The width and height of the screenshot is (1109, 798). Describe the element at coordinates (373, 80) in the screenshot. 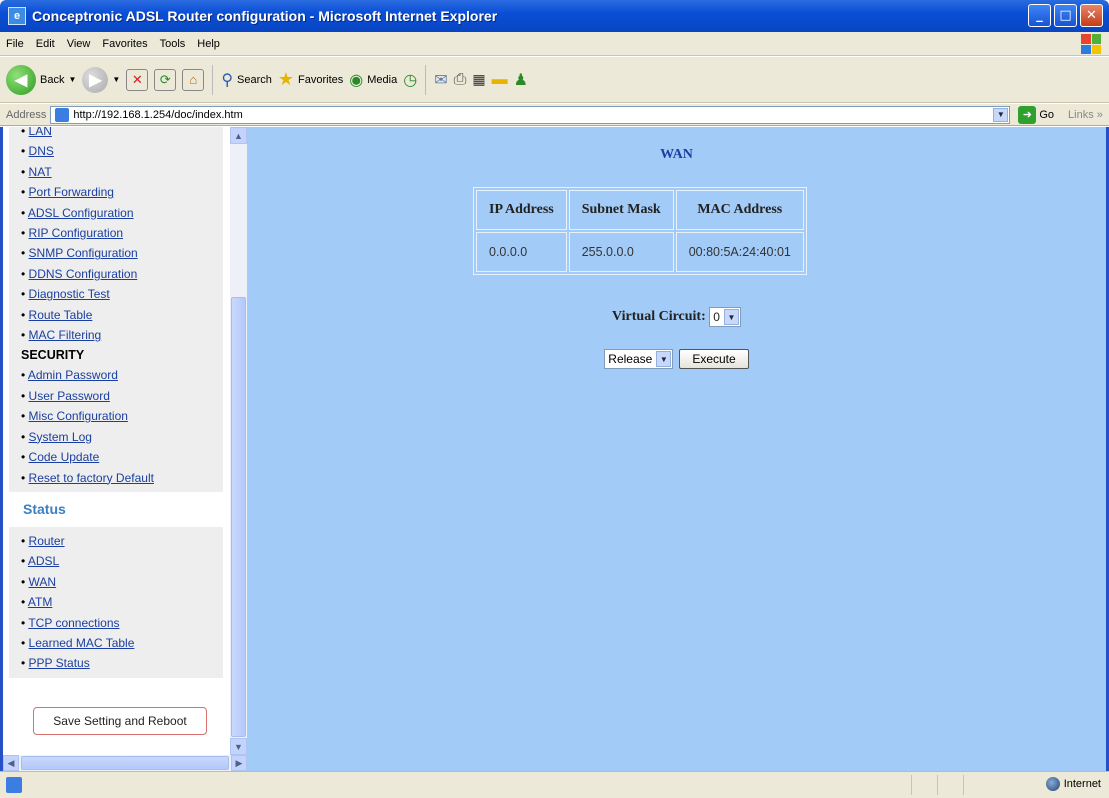

I see `media-button: ◉ Media` at that location.